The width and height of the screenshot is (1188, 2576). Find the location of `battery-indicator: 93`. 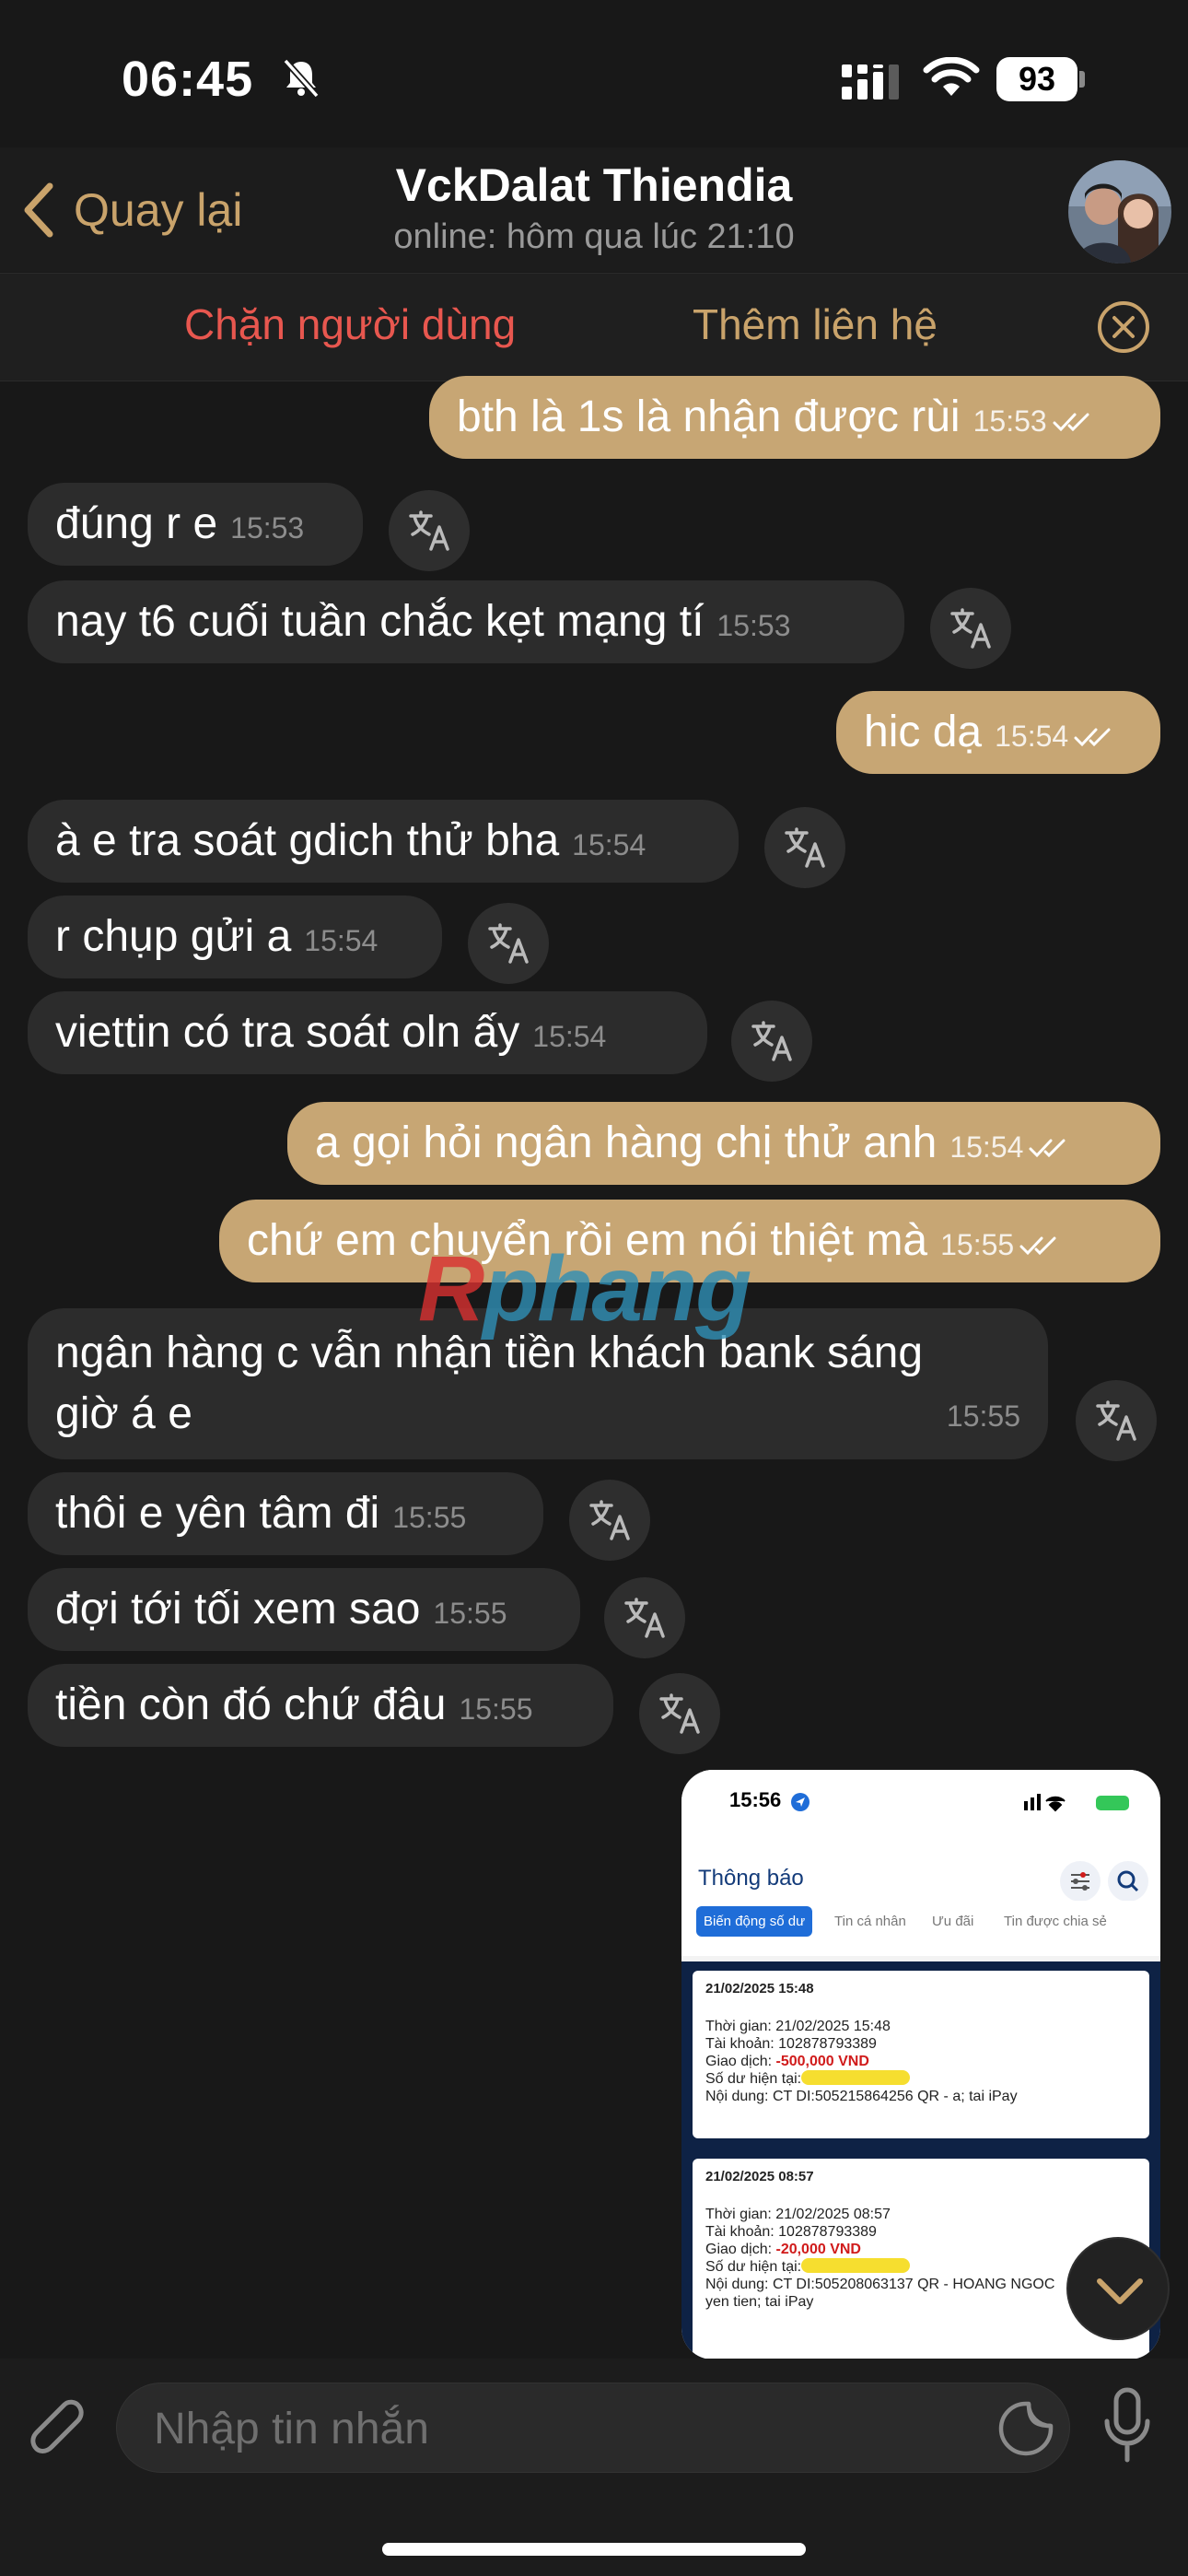

battery-indicator: 93 is located at coordinates (1040, 79).